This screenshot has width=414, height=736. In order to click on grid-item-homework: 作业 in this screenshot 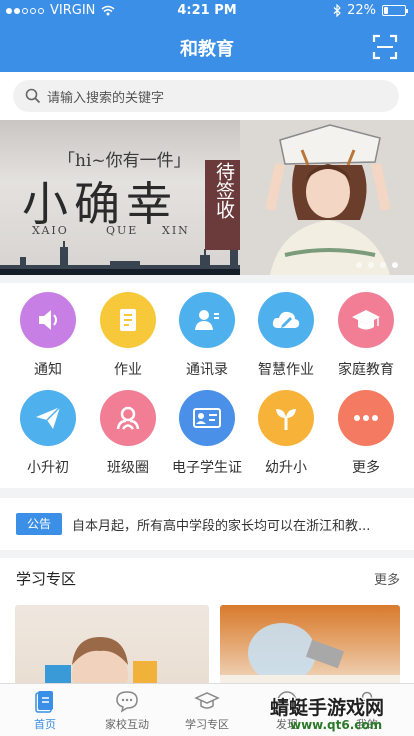, I will do `click(128, 335)`.